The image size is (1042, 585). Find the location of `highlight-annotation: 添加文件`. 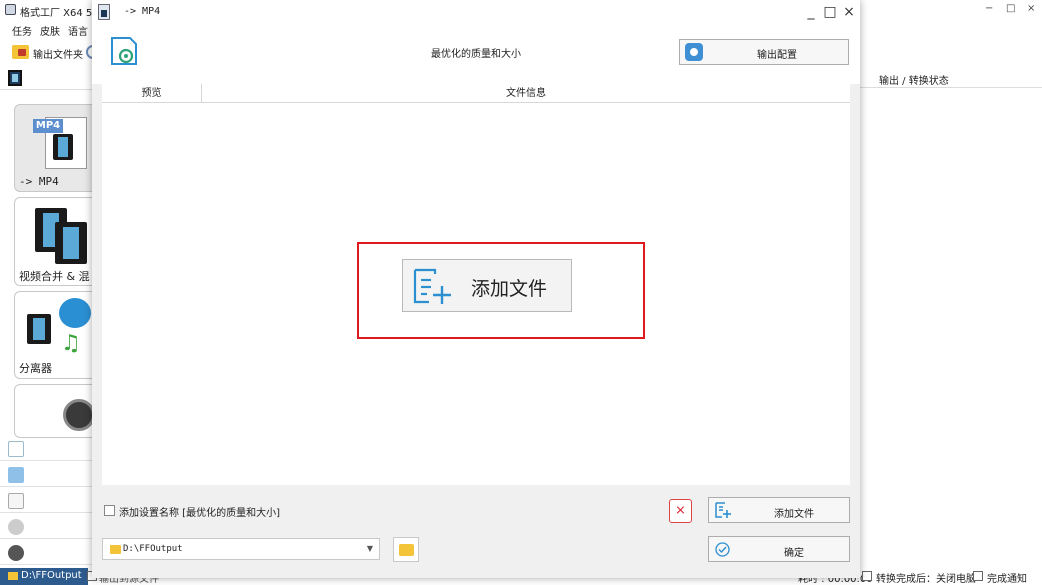

highlight-annotation: 添加文件 is located at coordinates (501, 290).